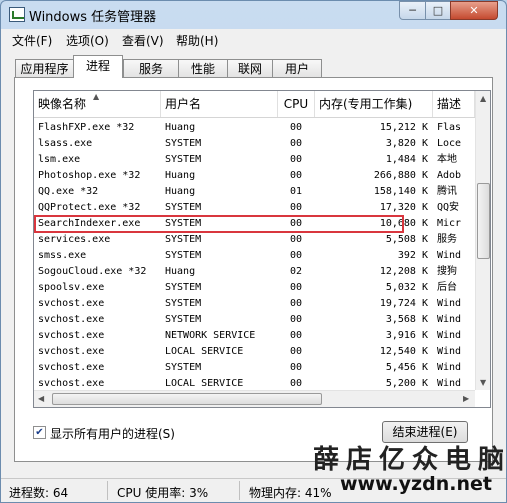 The image size is (507, 503). I want to click on cell-image-name: lsass.exe, so click(65, 143).